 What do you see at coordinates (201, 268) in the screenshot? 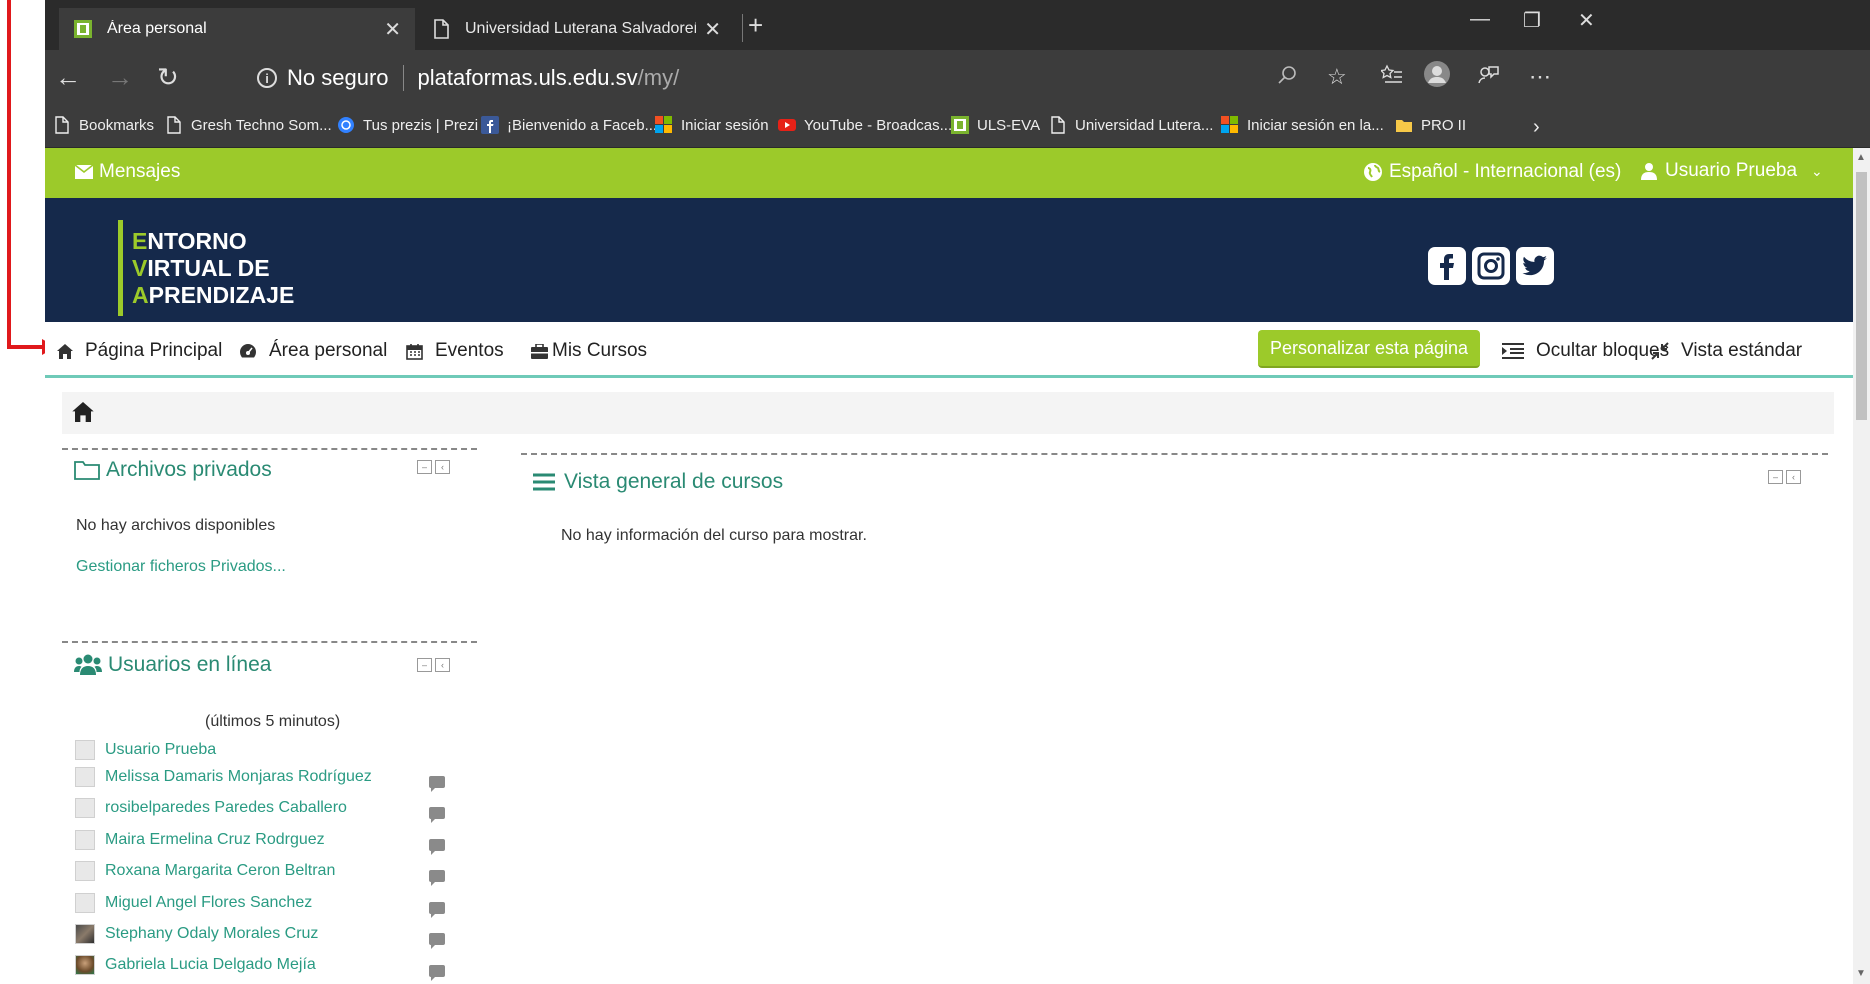
I see `logo-line: VIRTUAL DE` at bounding box center [201, 268].